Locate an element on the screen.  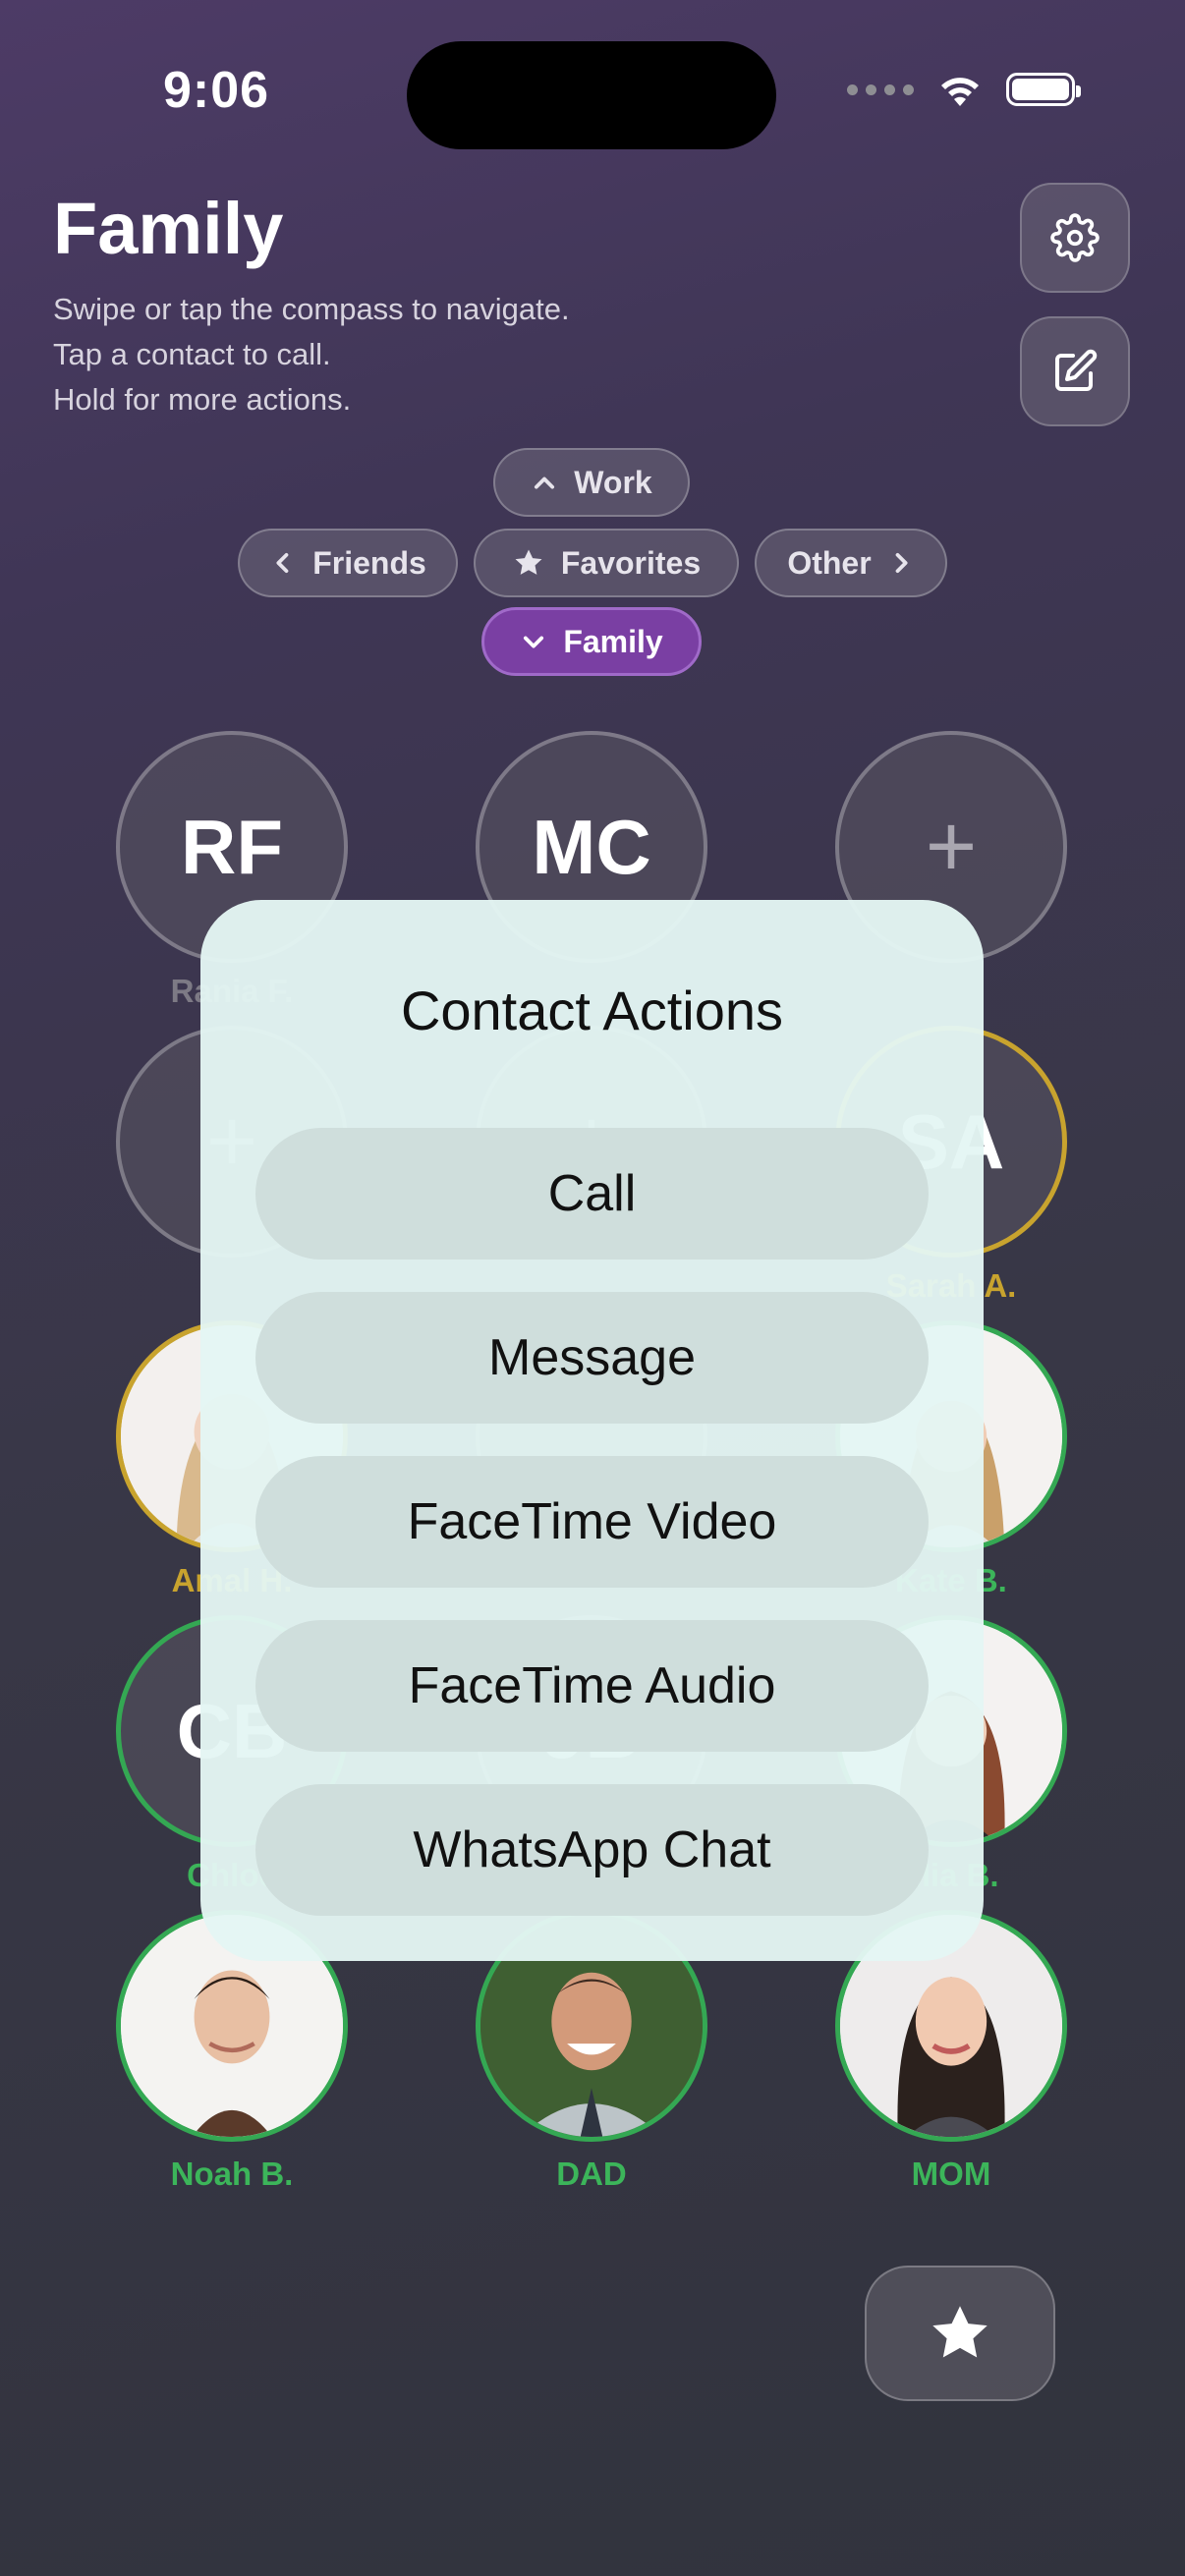
compass-down-label: Family is located at coordinates (613, 641).